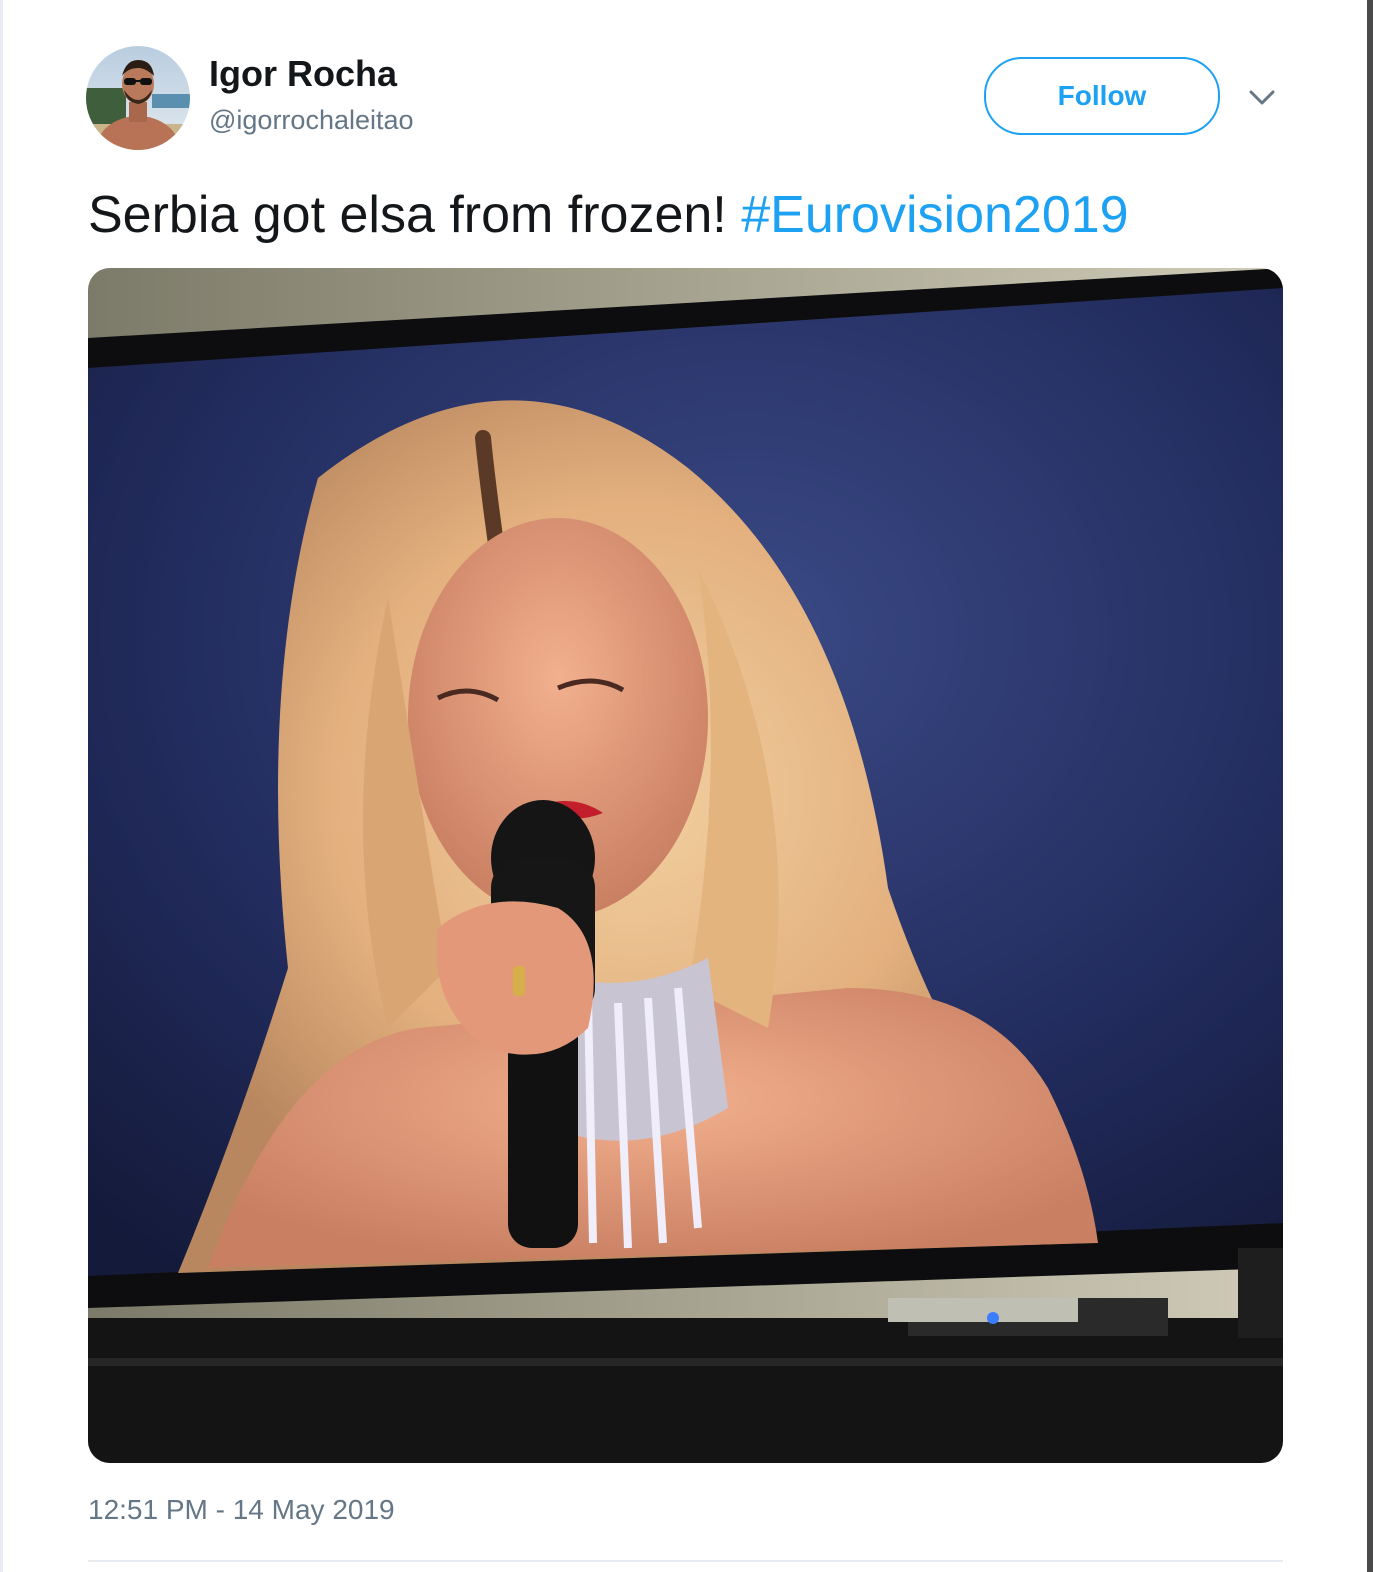  Describe the element at coordinates (685, 1561) in the screenshot. I see `divider` at that location.